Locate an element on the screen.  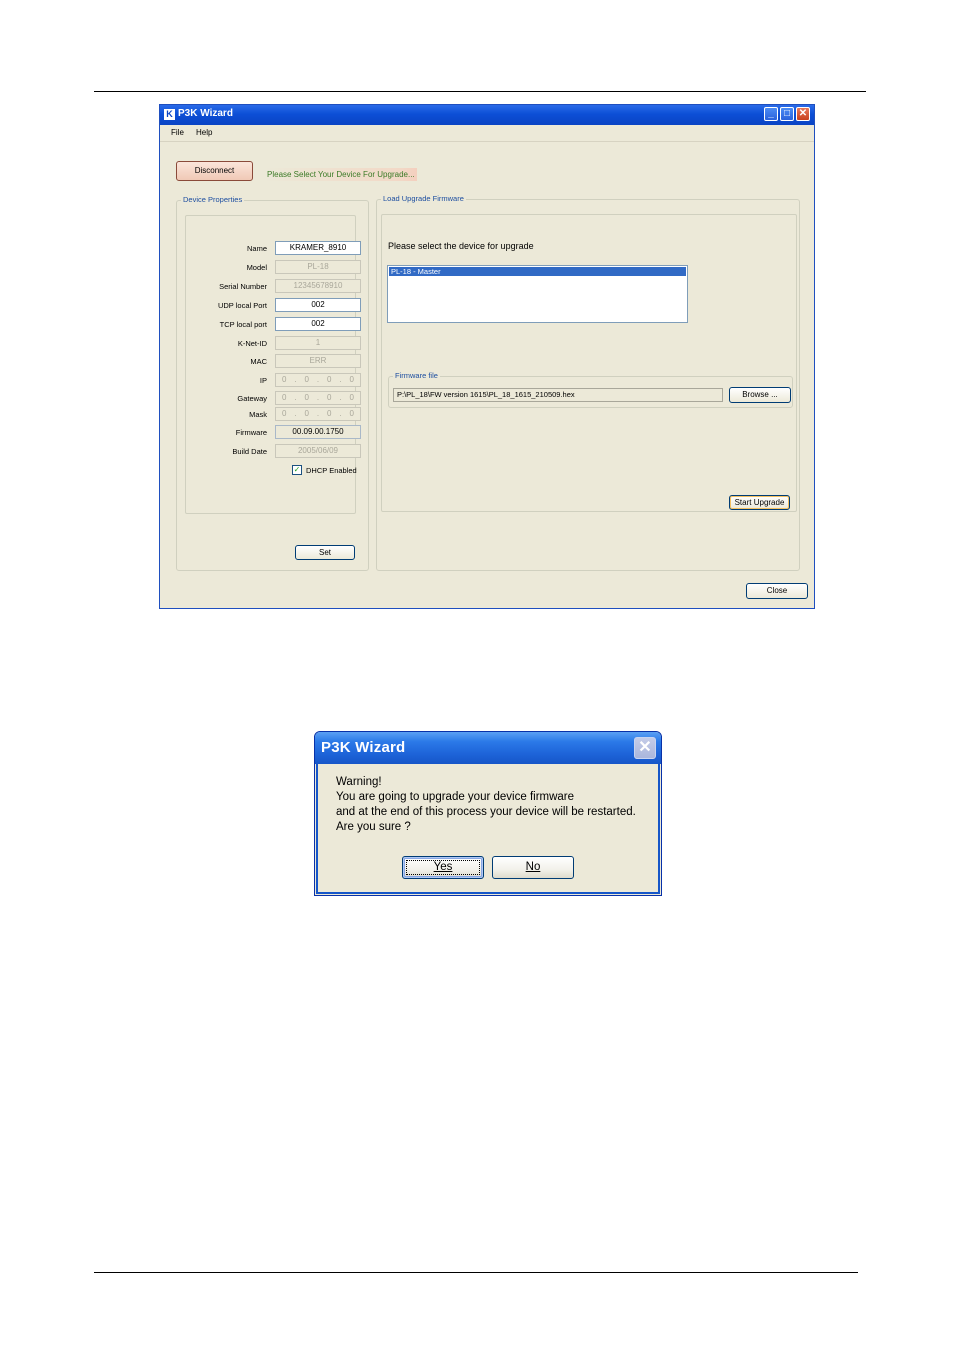
menu-help: Help is located at coordinates (204, 132).